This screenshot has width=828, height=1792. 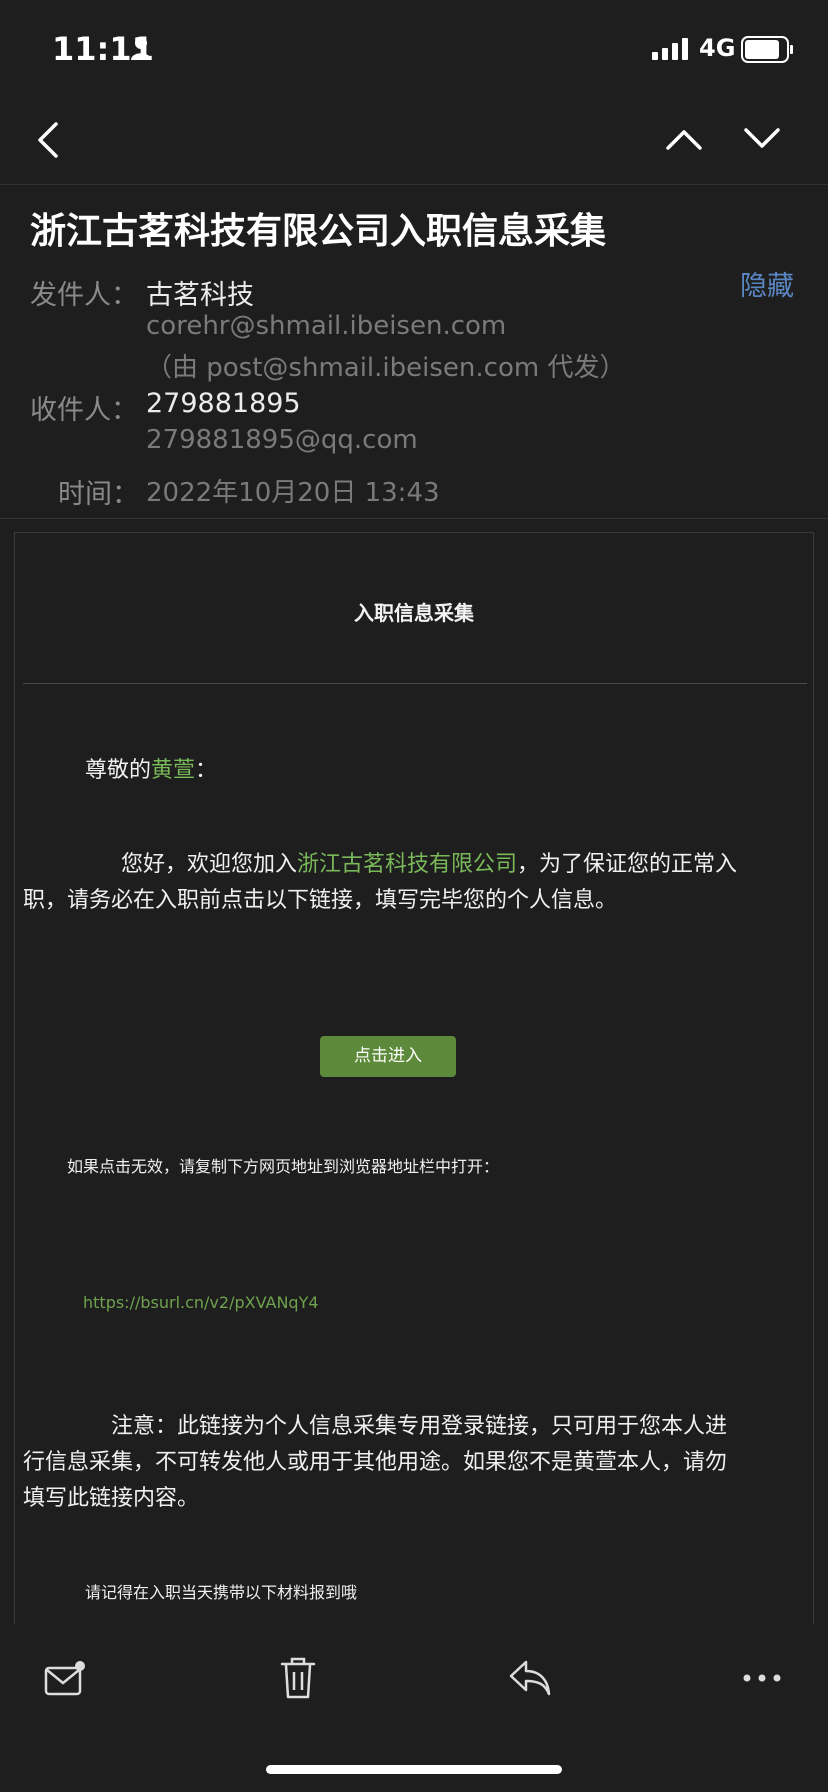 I want to click on notice-line-2: 行信息采集，不可转发他人或用于其他用途。如果您不是黄萱本人，请勿, so click(x=375, y=1462).